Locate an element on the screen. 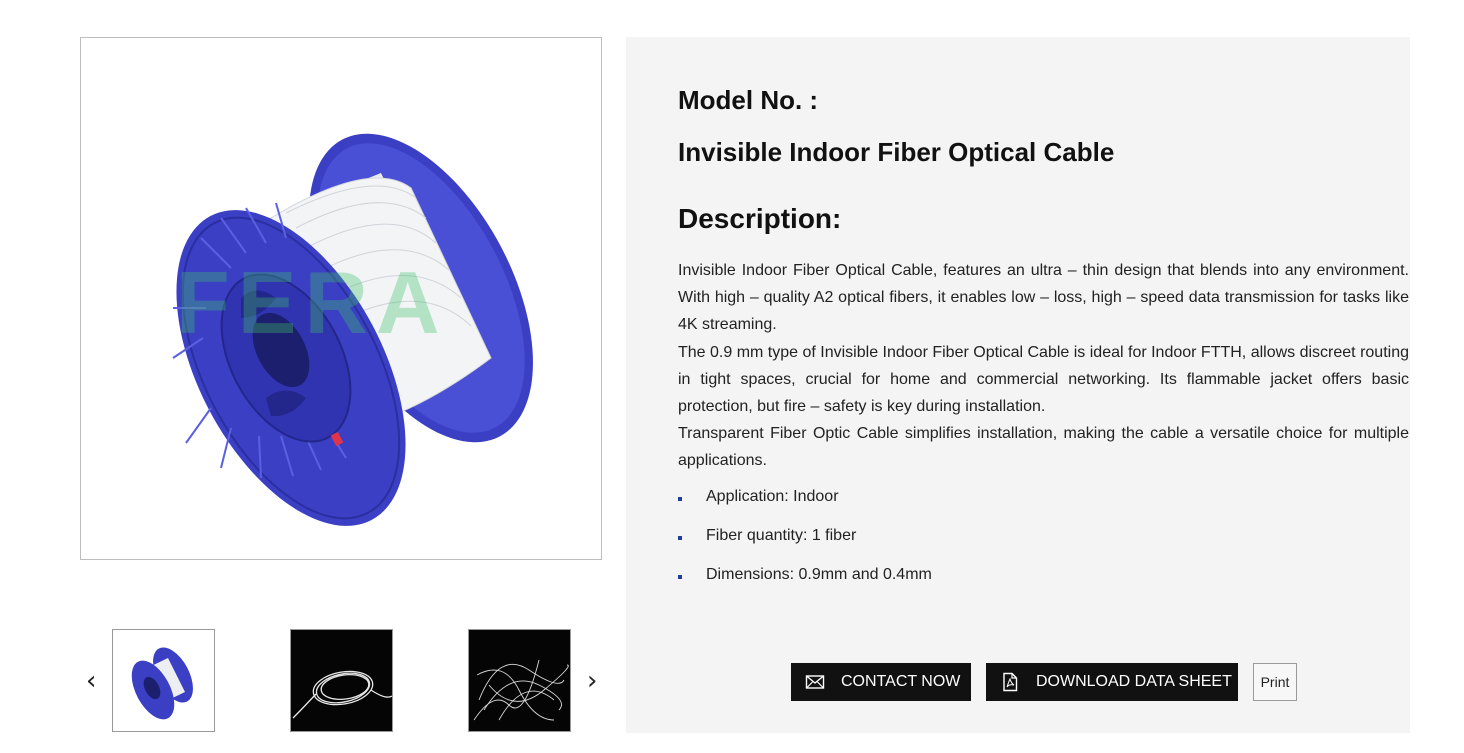  download-data-sheet-button: DOWNLOAD DATA SHEET is located at coordinates (1112, 682).